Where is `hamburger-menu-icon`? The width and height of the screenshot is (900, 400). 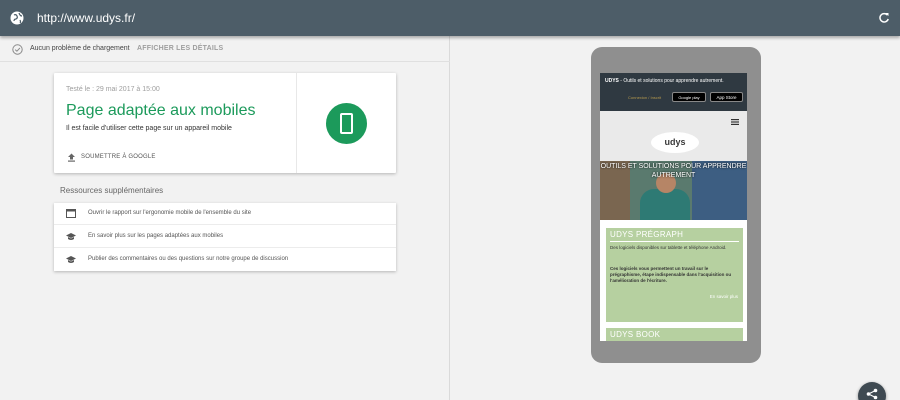
hamburger-menu-icon is located at coordinates (735, 122).